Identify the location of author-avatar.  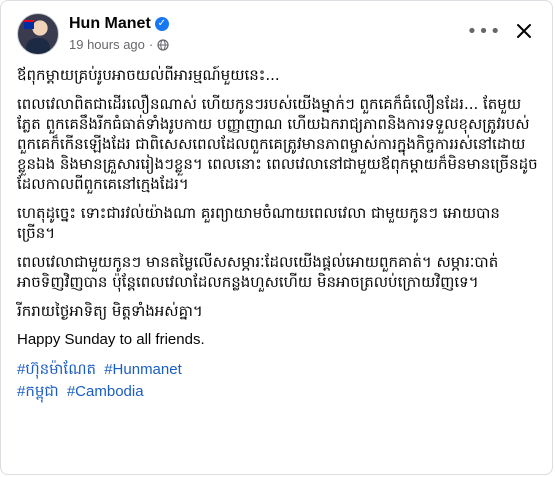
(38, 34).